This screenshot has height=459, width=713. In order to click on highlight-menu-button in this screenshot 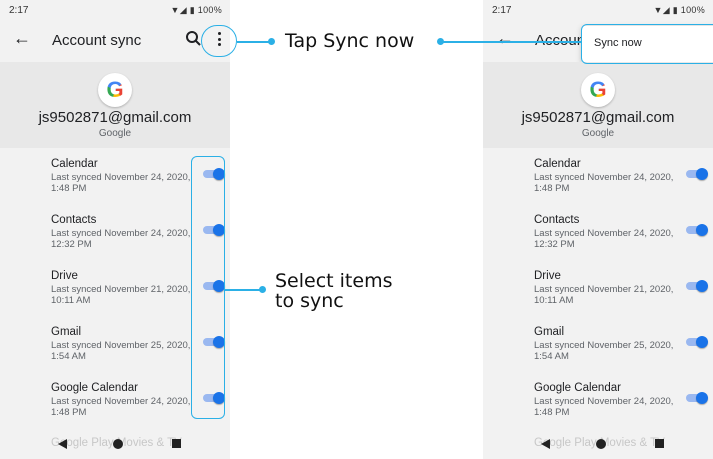, I will do `click(219, 41)`.